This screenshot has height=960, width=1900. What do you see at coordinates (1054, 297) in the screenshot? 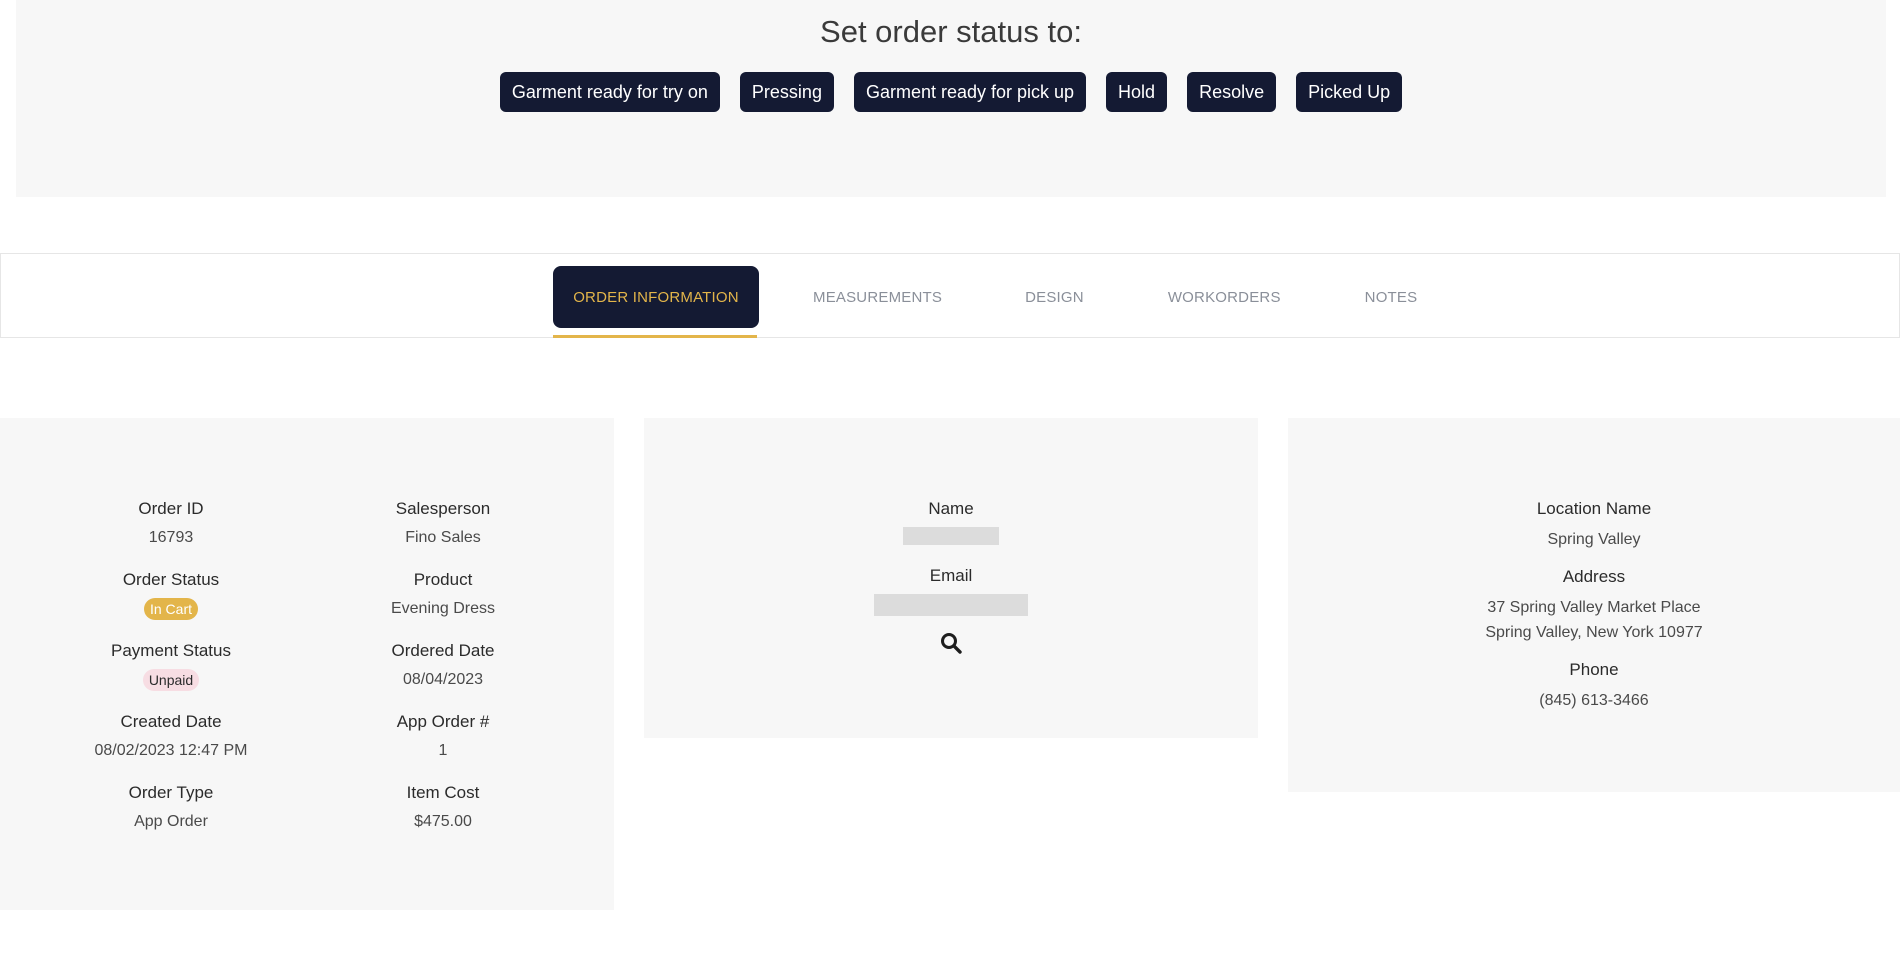
I see `tab-design: DESIGN` at bounding box center [1054, 297].